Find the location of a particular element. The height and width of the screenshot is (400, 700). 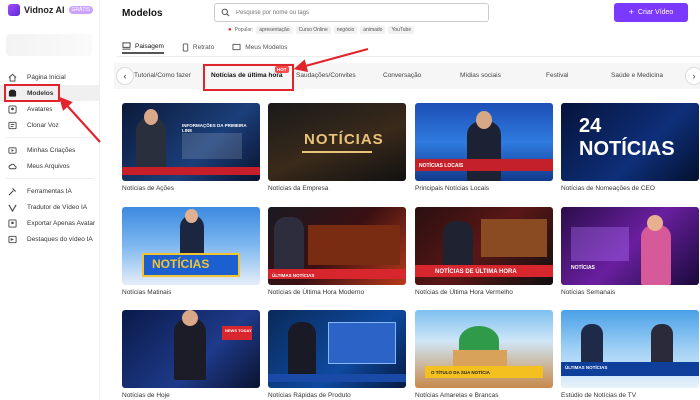

logo: Vidnoz AI GRÁTIS is located at coordinates (51, 10).